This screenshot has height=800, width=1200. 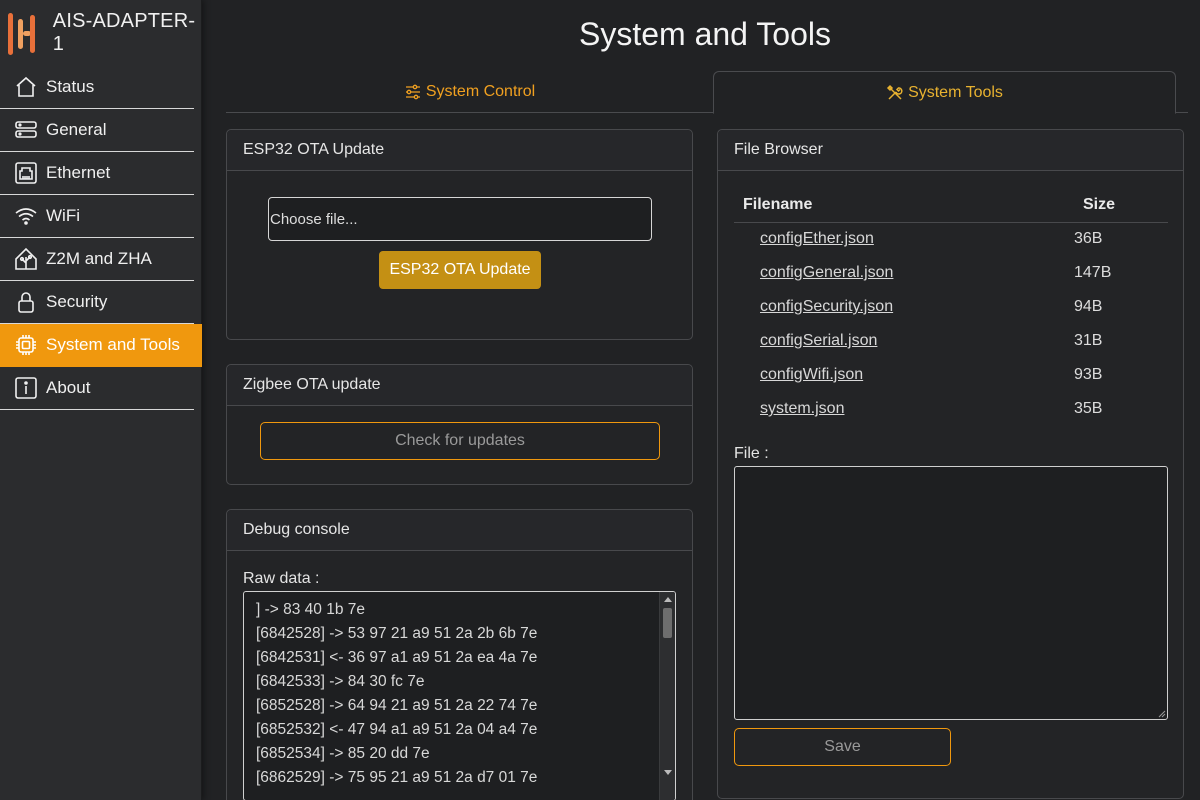 I want to click on console-line: [6842533] -> 84 30 fc 7e, so click(x=340, y=681).